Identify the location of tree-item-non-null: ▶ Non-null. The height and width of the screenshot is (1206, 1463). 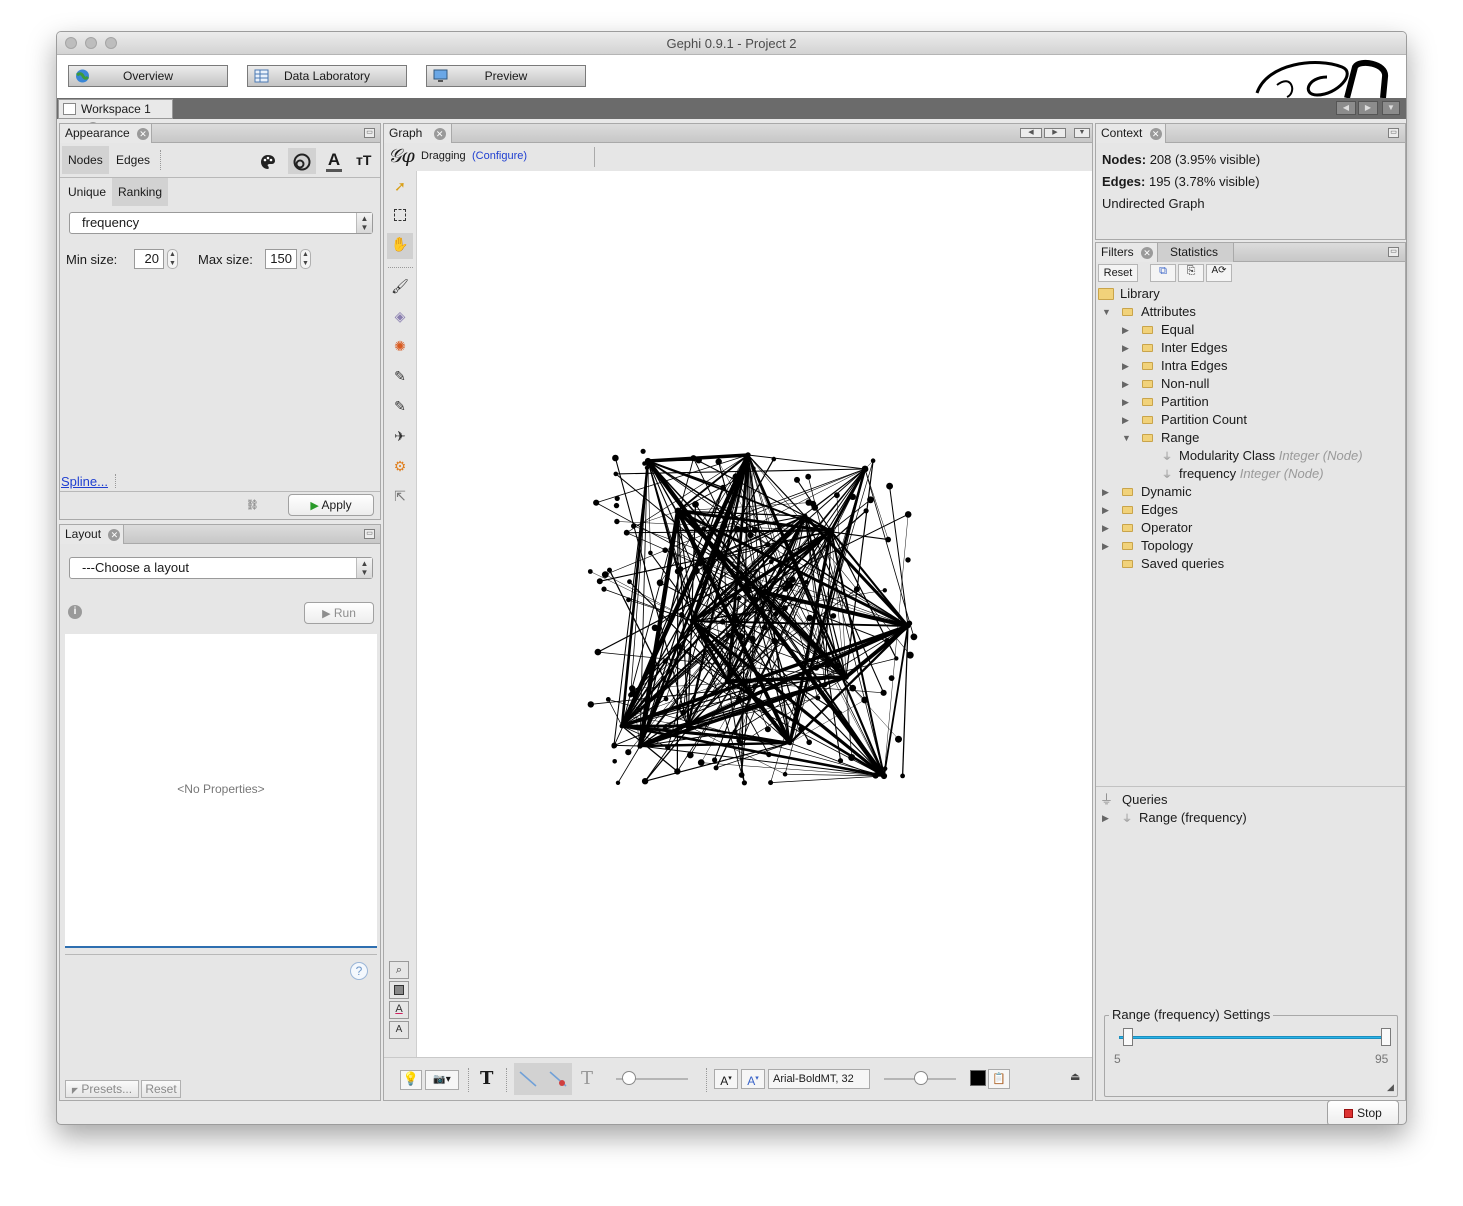
(1165, 384).